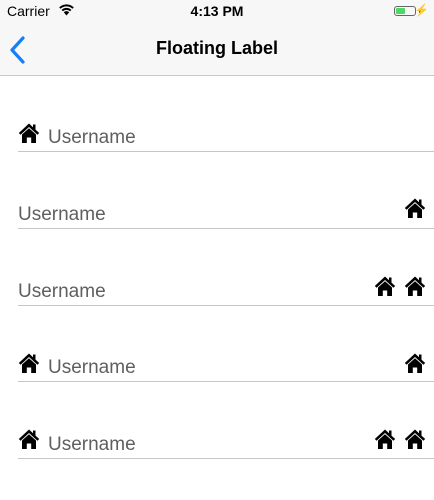 This screenshot has height=500, width=434. I want to click on username-field-2: Username, so click(226, 209).